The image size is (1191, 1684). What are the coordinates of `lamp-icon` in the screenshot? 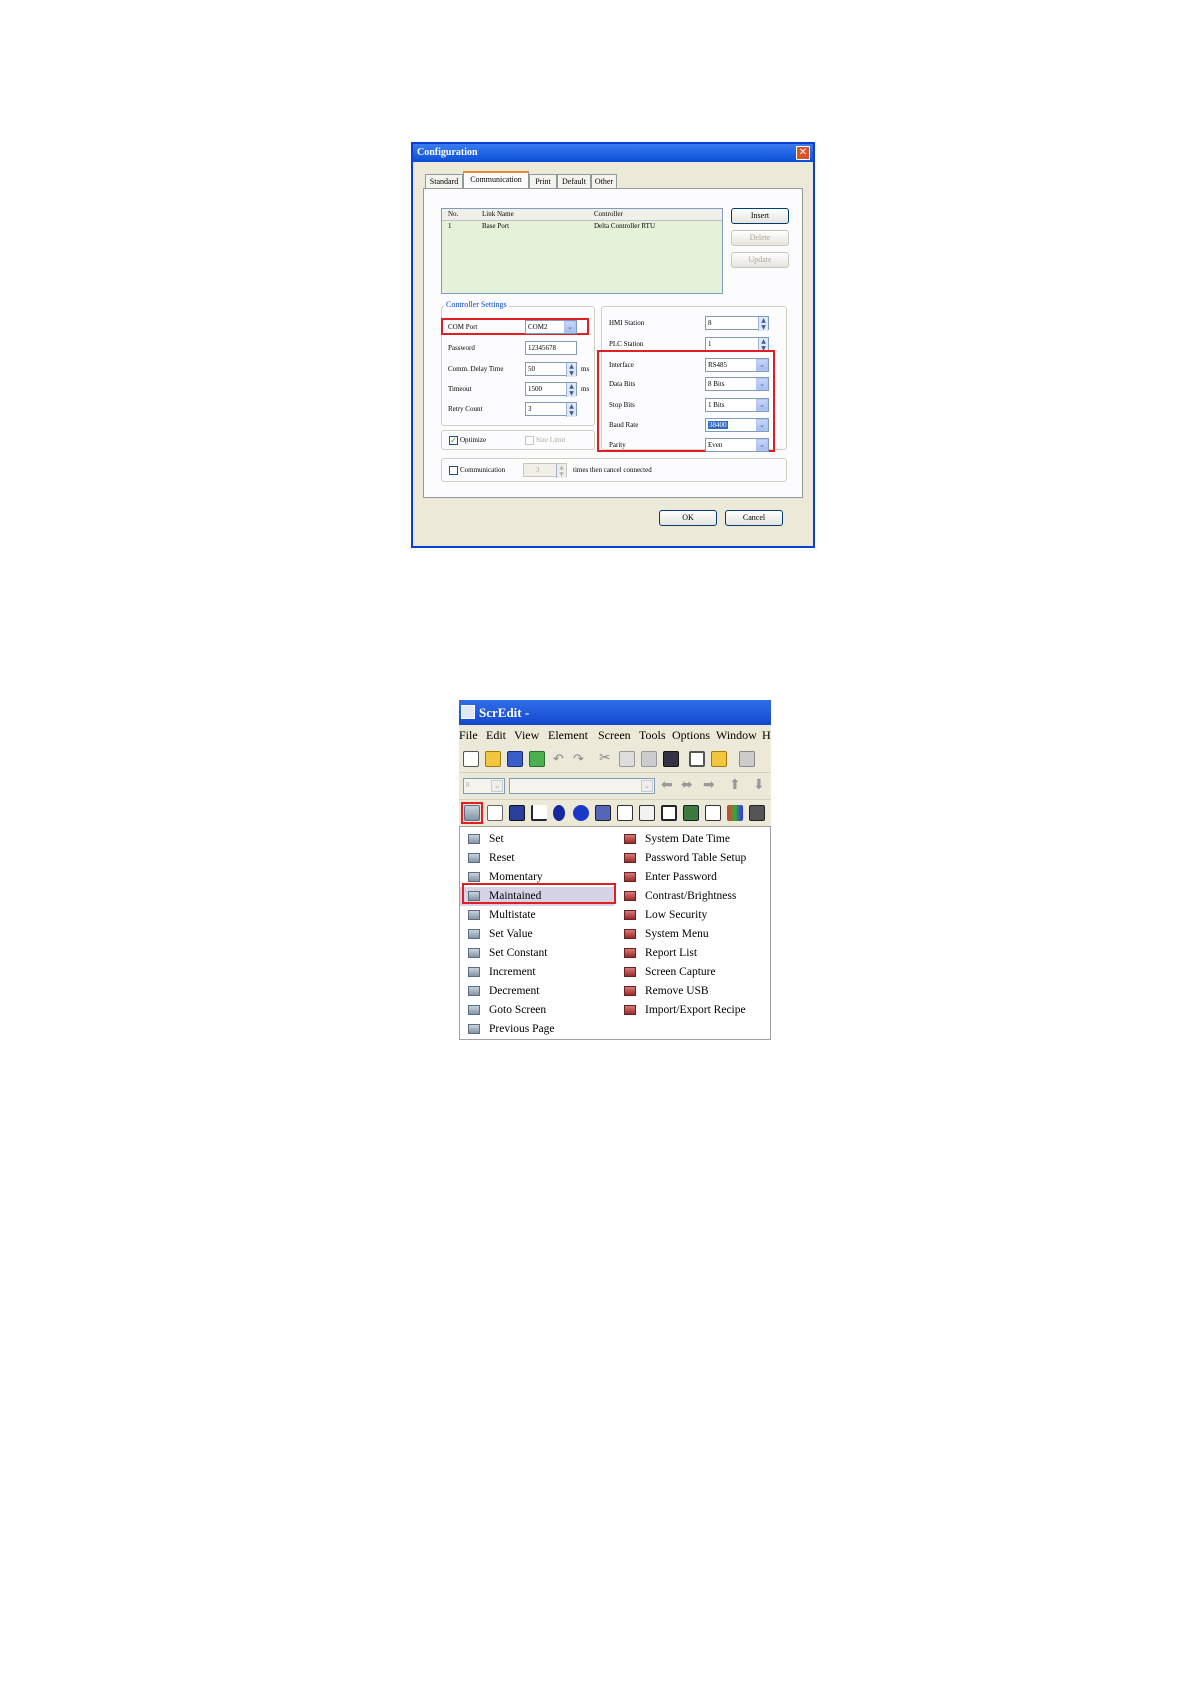 It's located at (581, 813).